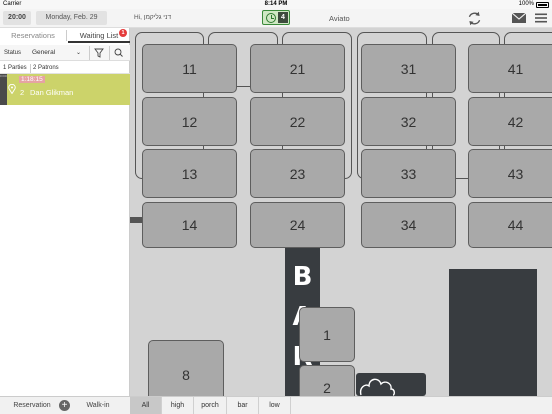 Image resolution: width=552 pixels, height=414 pixels. I want to click on patrons-count: 2 Patrons, so click(46, 68).